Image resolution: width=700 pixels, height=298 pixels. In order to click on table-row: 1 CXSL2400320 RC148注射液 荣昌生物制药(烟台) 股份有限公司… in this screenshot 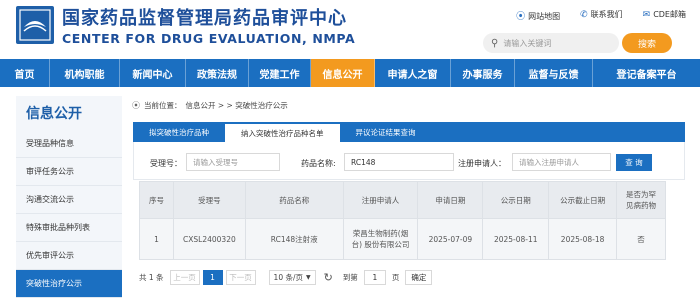, I will do `click(402, 239)`.